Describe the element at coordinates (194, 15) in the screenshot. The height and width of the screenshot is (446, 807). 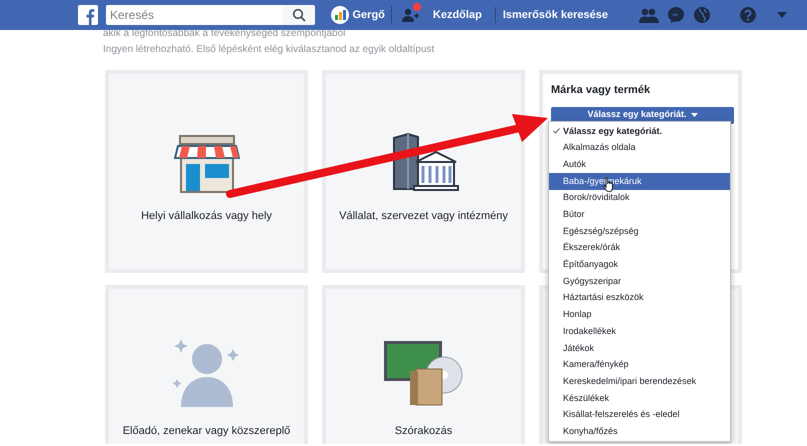
I see `search-field: Keresés` at that location.